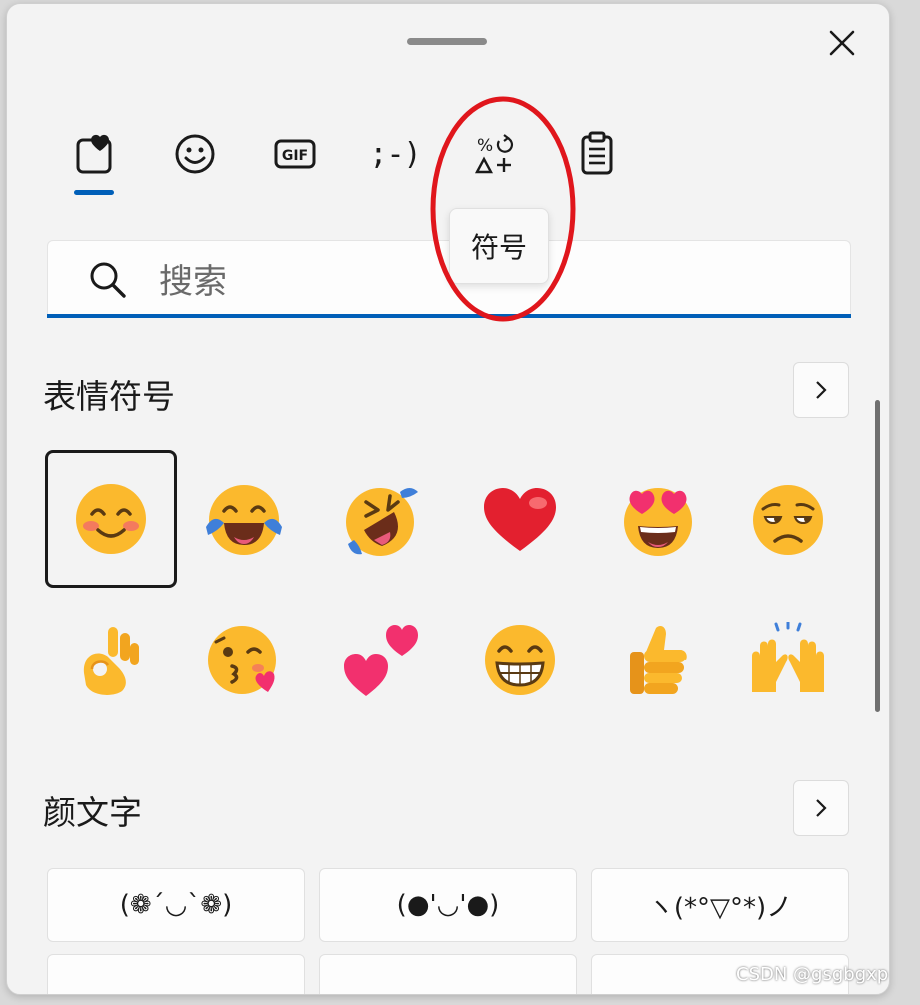 The width and height of the screenshot is (920, 1005). What do you see at coordinates (720, 905) in the screenshot?
I see `kaomoji-item: ヽ(*°▽°*)ノ` at bounding box center [720, 905].